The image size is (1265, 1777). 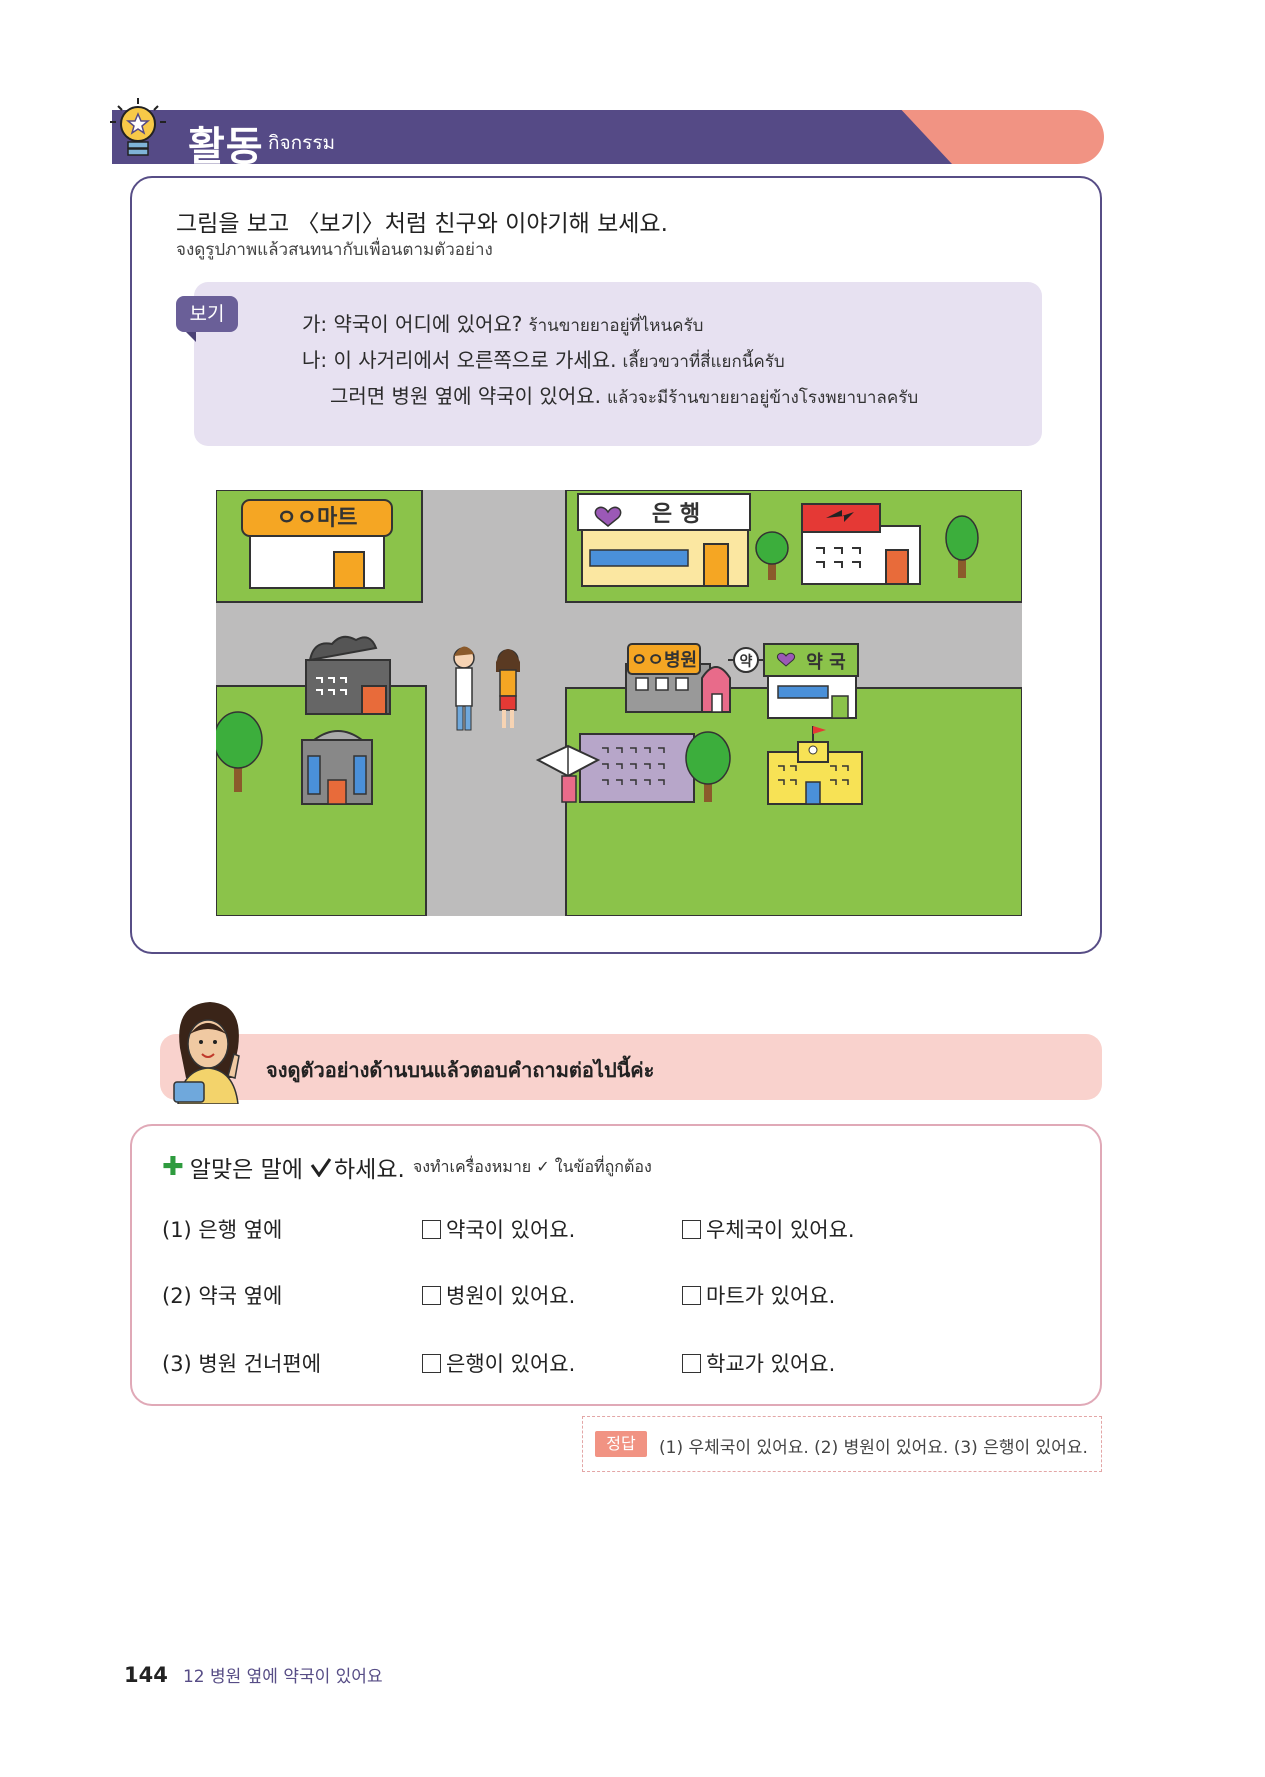 I want to click on hospital-building: ㅇㅇ병원, so click(x=678, y=678).